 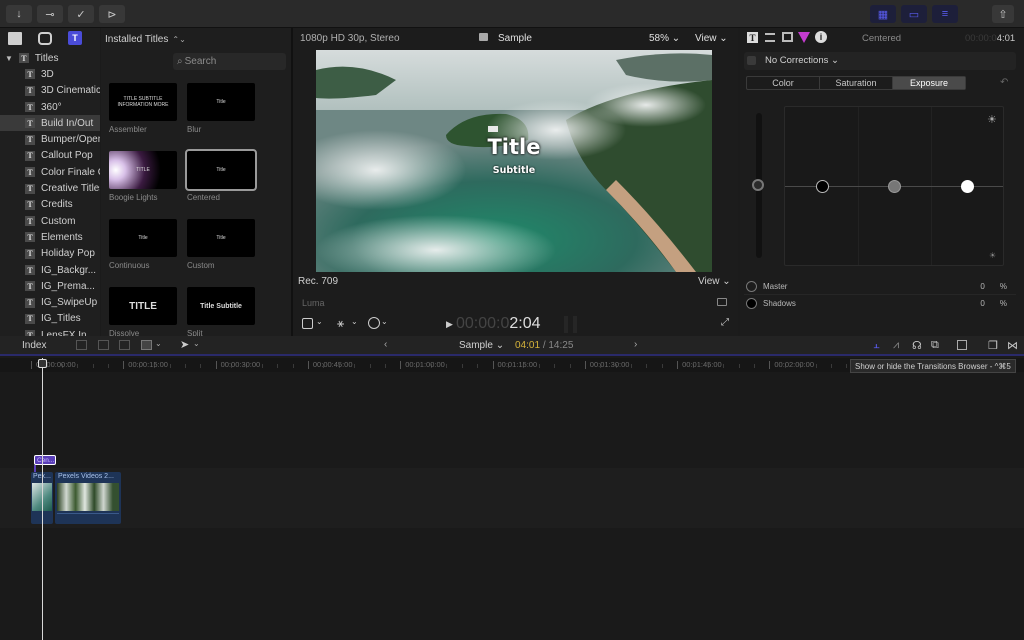 I want to click on project-popup: Sample ⌄, so click(x=481, y=345).